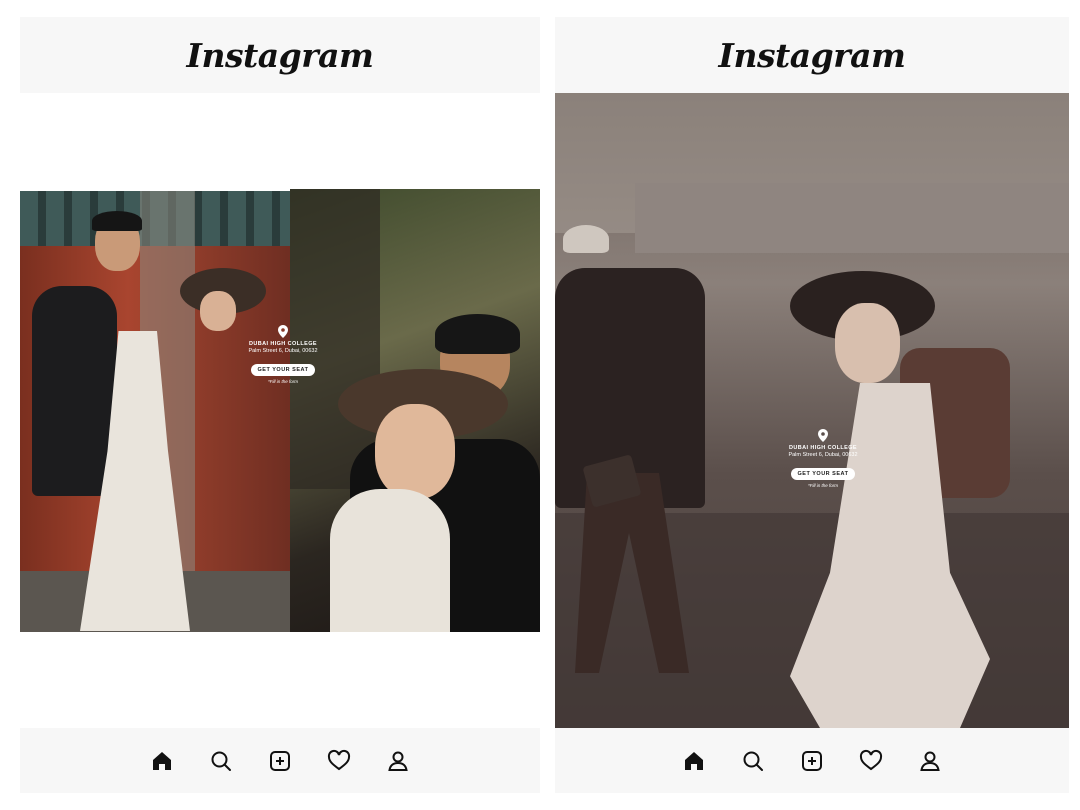  Describe the element at coordinates (852, 218) in the screenshot. I see `stone-balustrade` at that location.